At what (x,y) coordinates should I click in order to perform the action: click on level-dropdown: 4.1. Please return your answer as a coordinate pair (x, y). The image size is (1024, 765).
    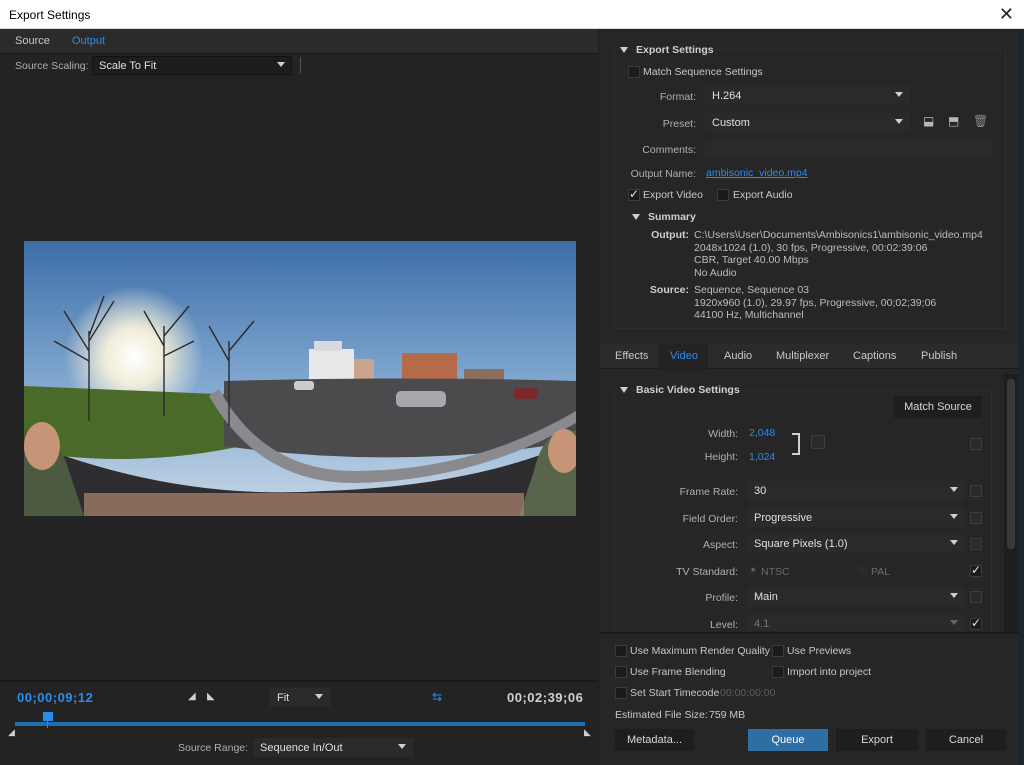
    Looking at the image, I should click on (856, 622).